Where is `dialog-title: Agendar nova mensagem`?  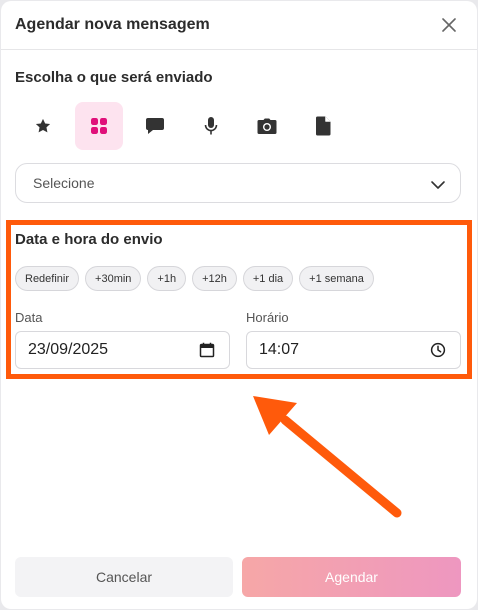 dialog-title: Agendar nova mensagem is located at coordinates (112, 24).